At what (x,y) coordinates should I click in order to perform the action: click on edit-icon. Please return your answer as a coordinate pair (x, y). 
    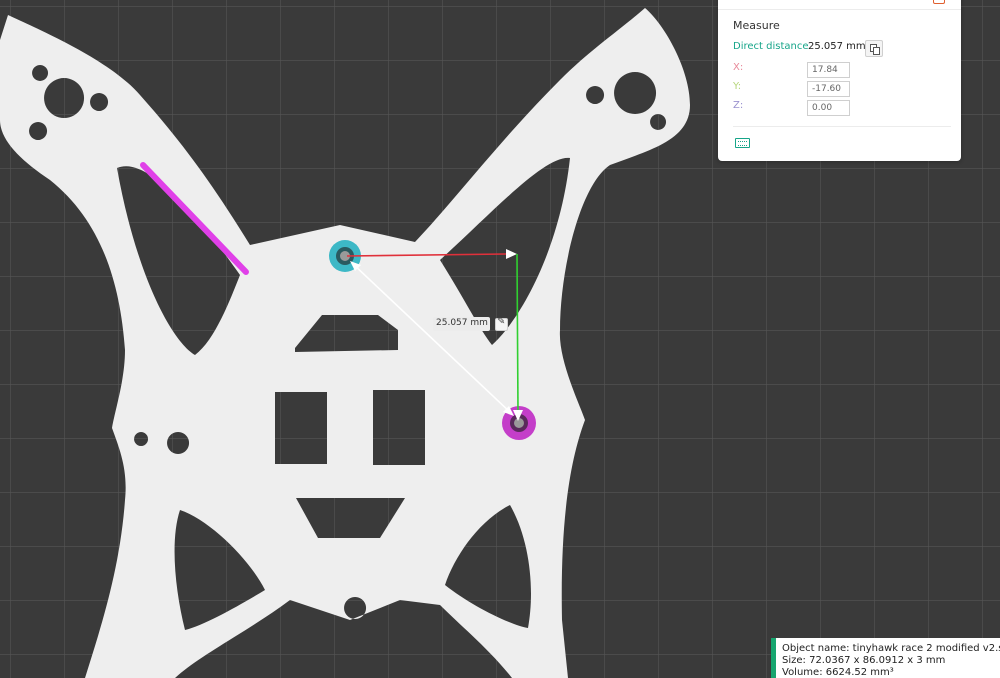
    Looking at the image, I should click on (501, 323).